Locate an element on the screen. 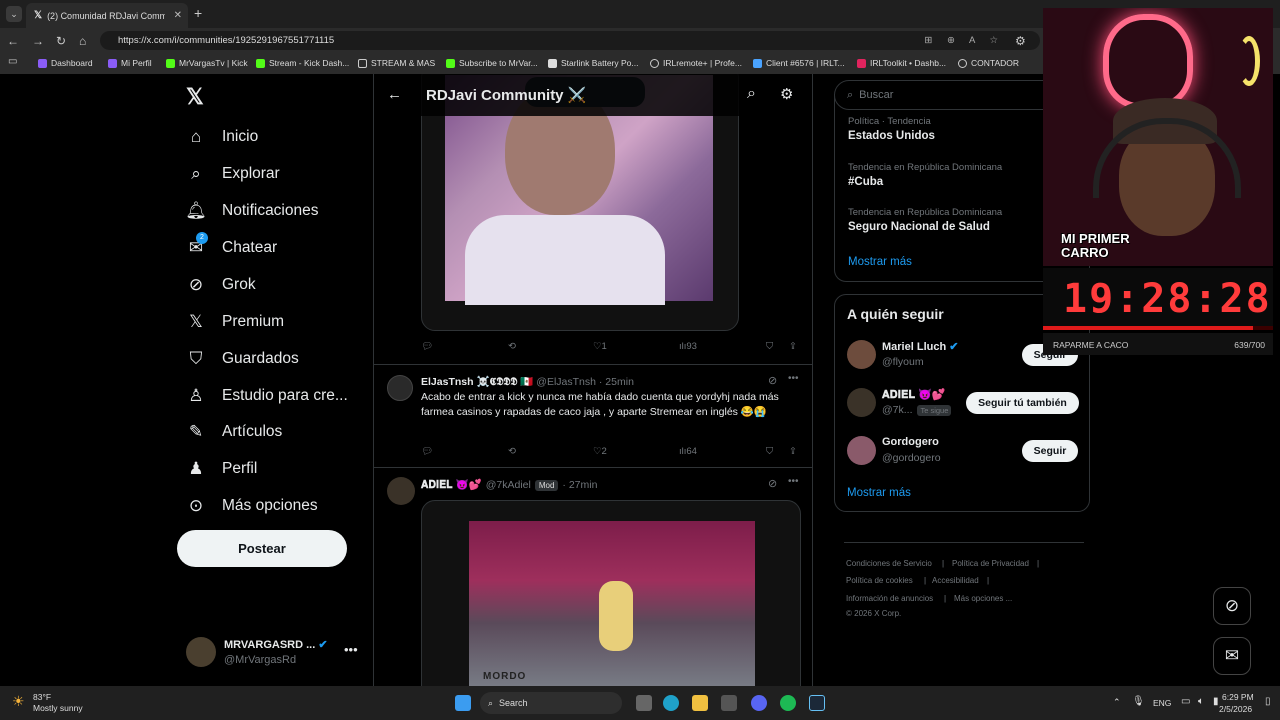 This screenshot has height=720, width=1280. battery-icon: ▮ is located at coordinates (1216, 701).